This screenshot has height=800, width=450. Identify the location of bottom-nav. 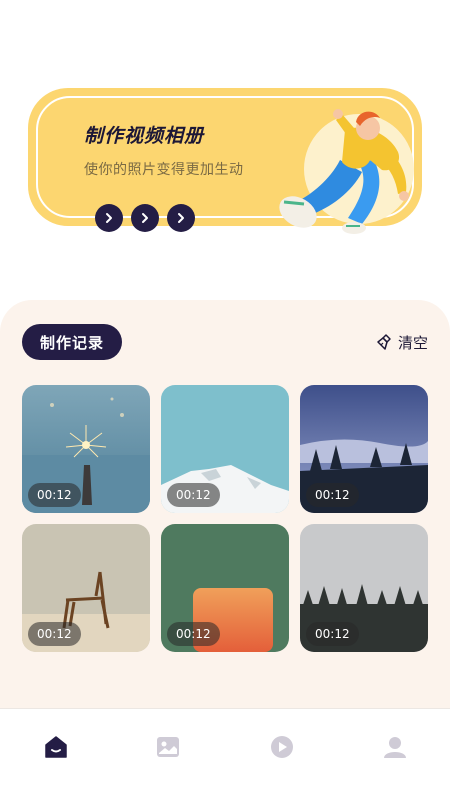
(225, 754).